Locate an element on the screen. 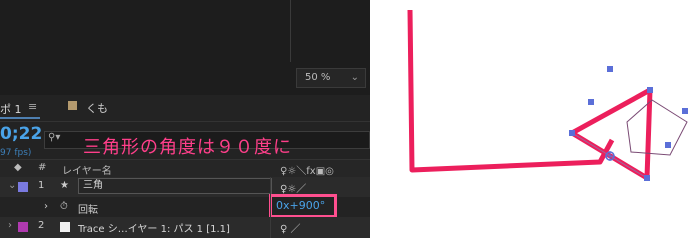  timeline-tab-bar: ポ 1 ≡ is located at coordinates (185, 108).